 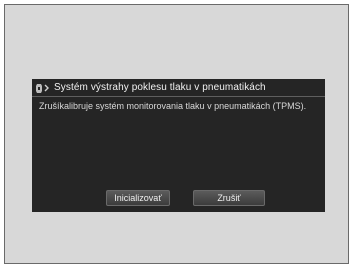 What do you see at coordinates (43, 87) in the screenshot?
I see `tire-pressure-warning-icon` at bounding box center [43, 87].